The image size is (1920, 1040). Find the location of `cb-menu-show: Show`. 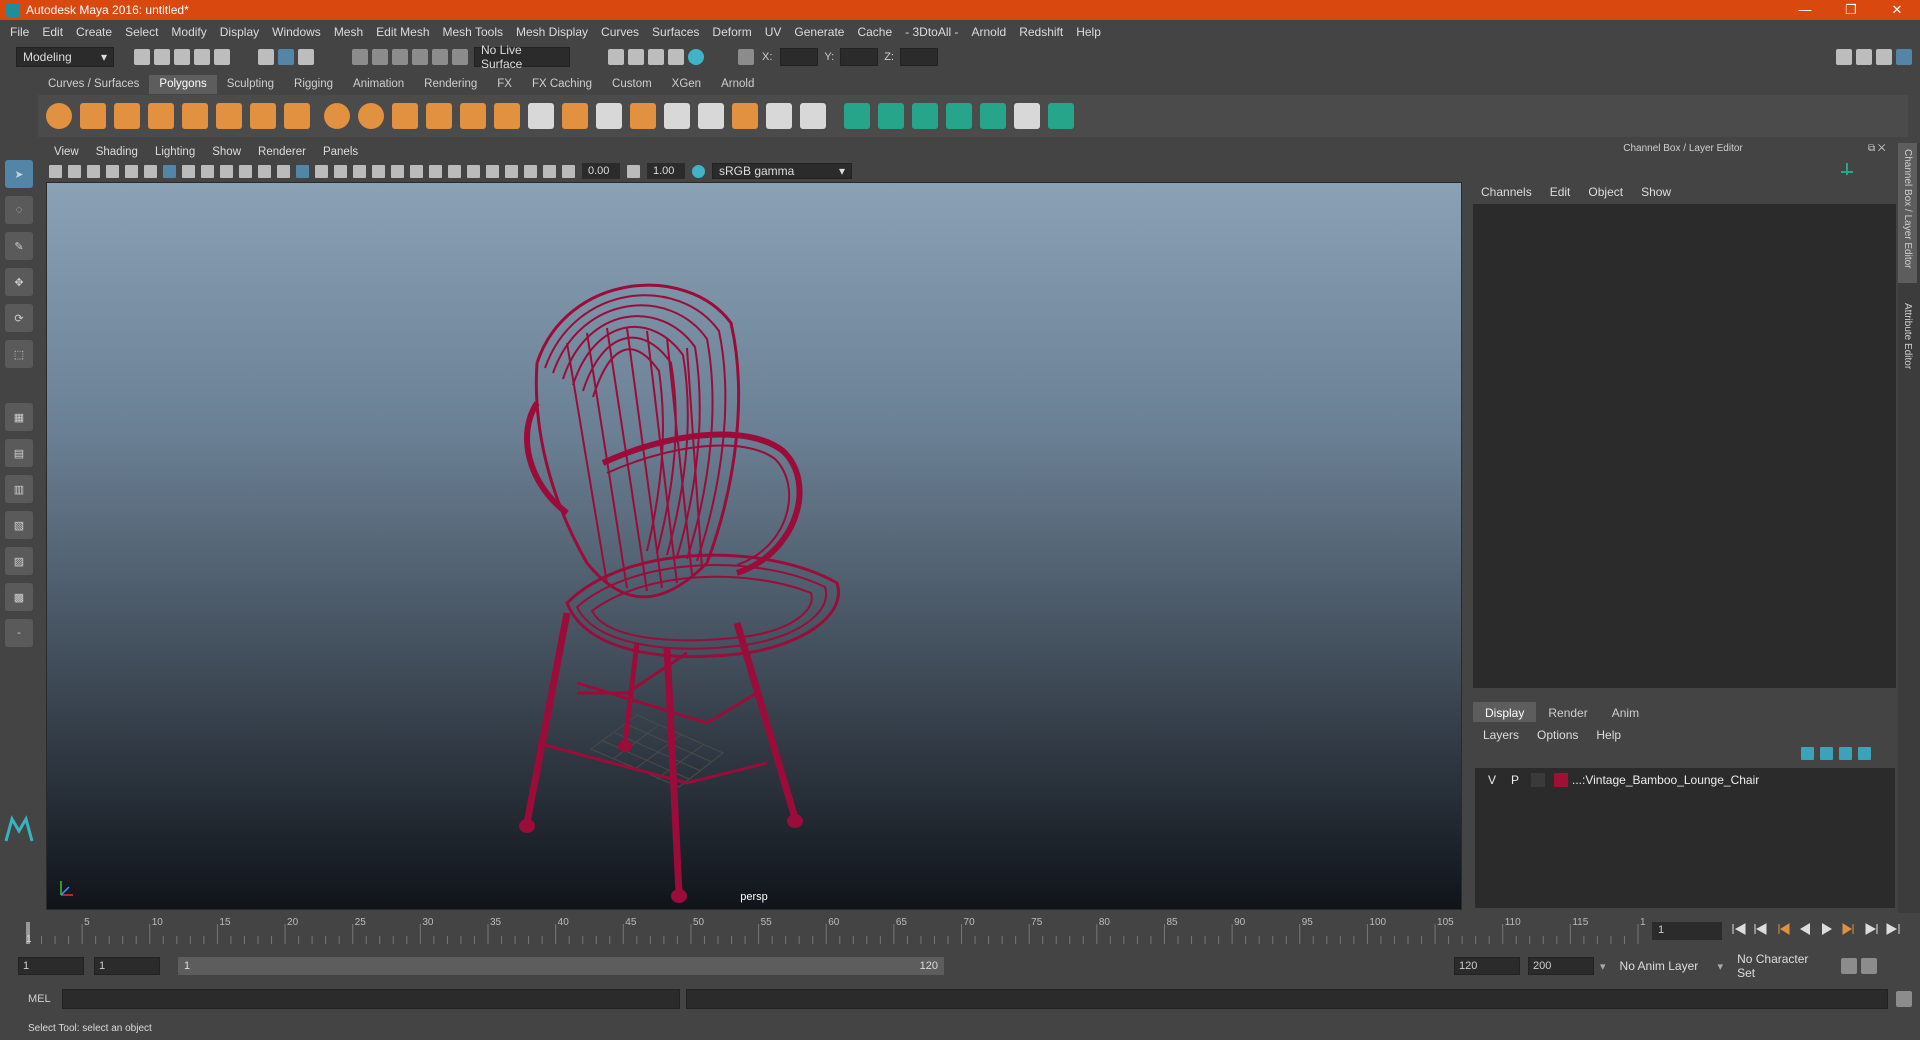

cb-menu-show: Show is located at coordinates (1656, 192).